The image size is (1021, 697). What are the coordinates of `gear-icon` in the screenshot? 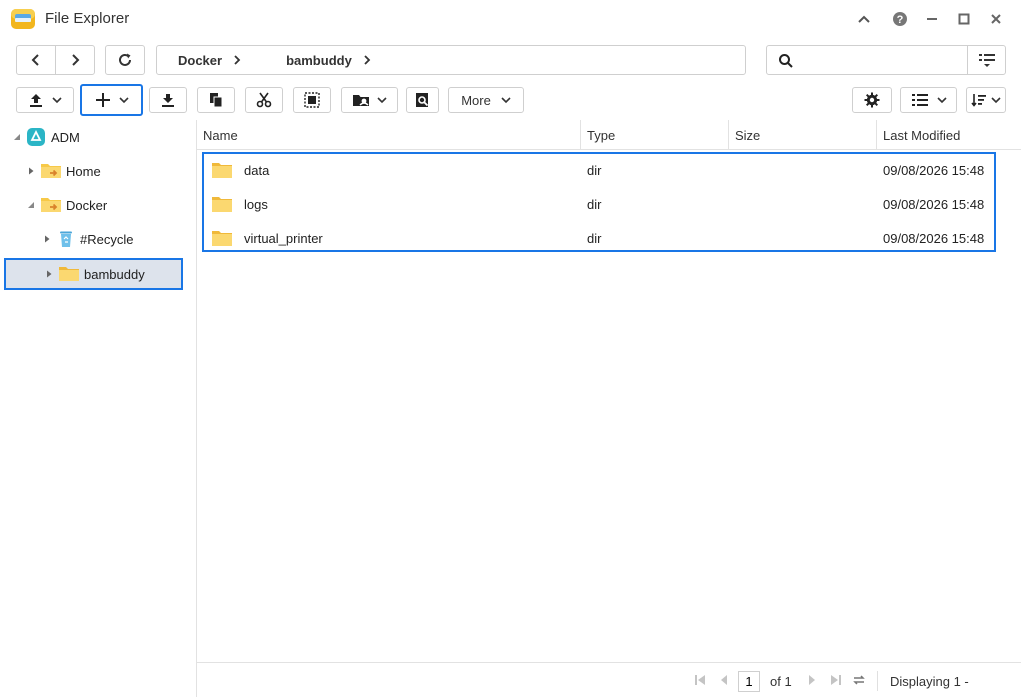 It's located at (872, 100).